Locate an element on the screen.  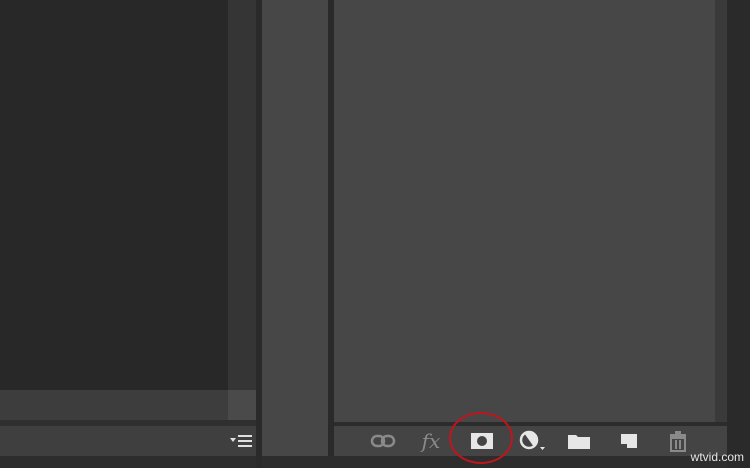
link-icon is located at coordinates (383, 441).